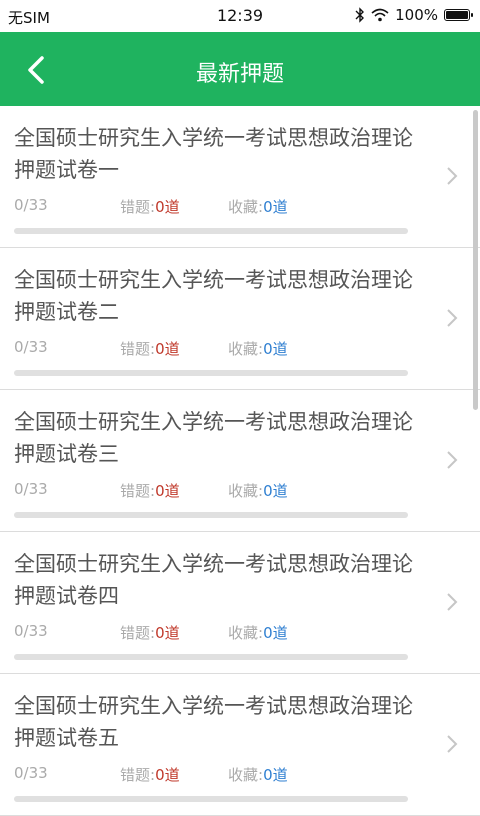 The height and width of the screenshot is (816, 480). I want to click on exam-title: 全国硕士研究生入学统一考试思想政治理论押题试卷三, so click(213, 438).